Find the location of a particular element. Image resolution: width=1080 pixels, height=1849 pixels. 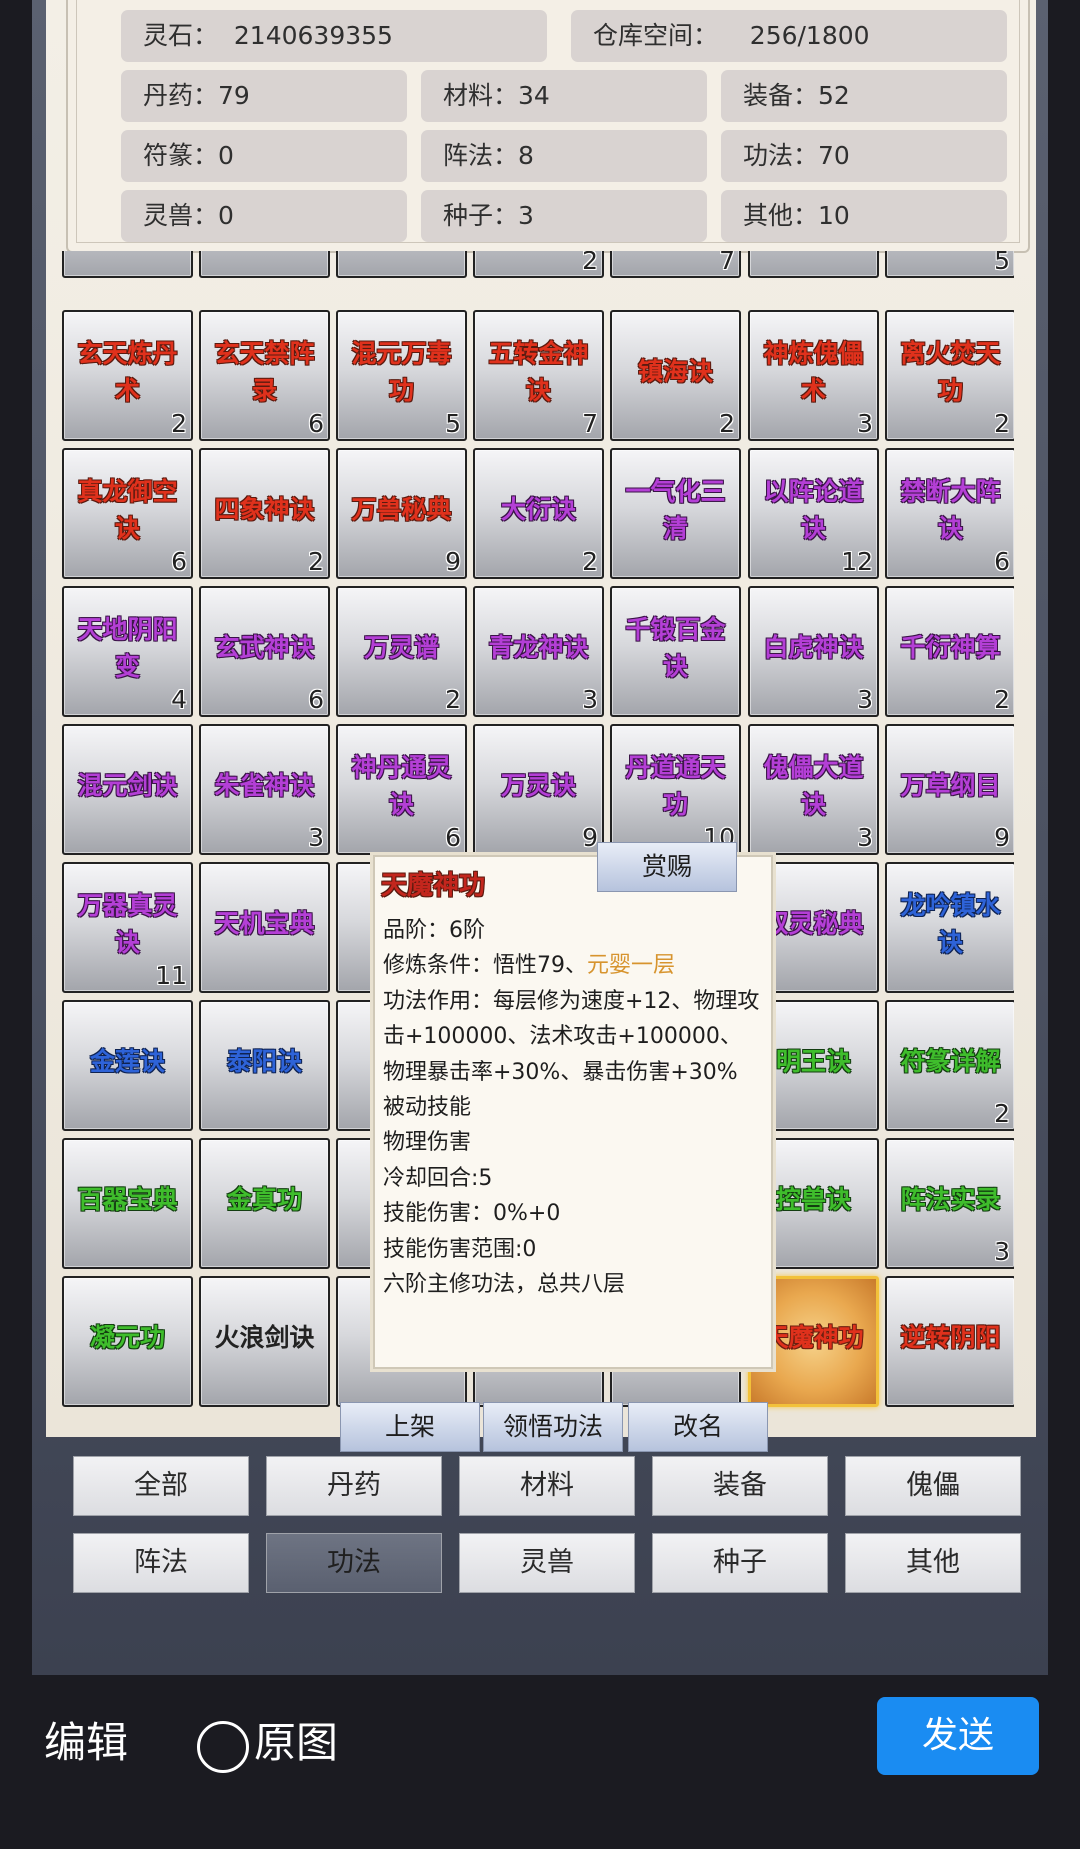

item-slot: 大衍诀 2 is located at coordinates (538, 513).